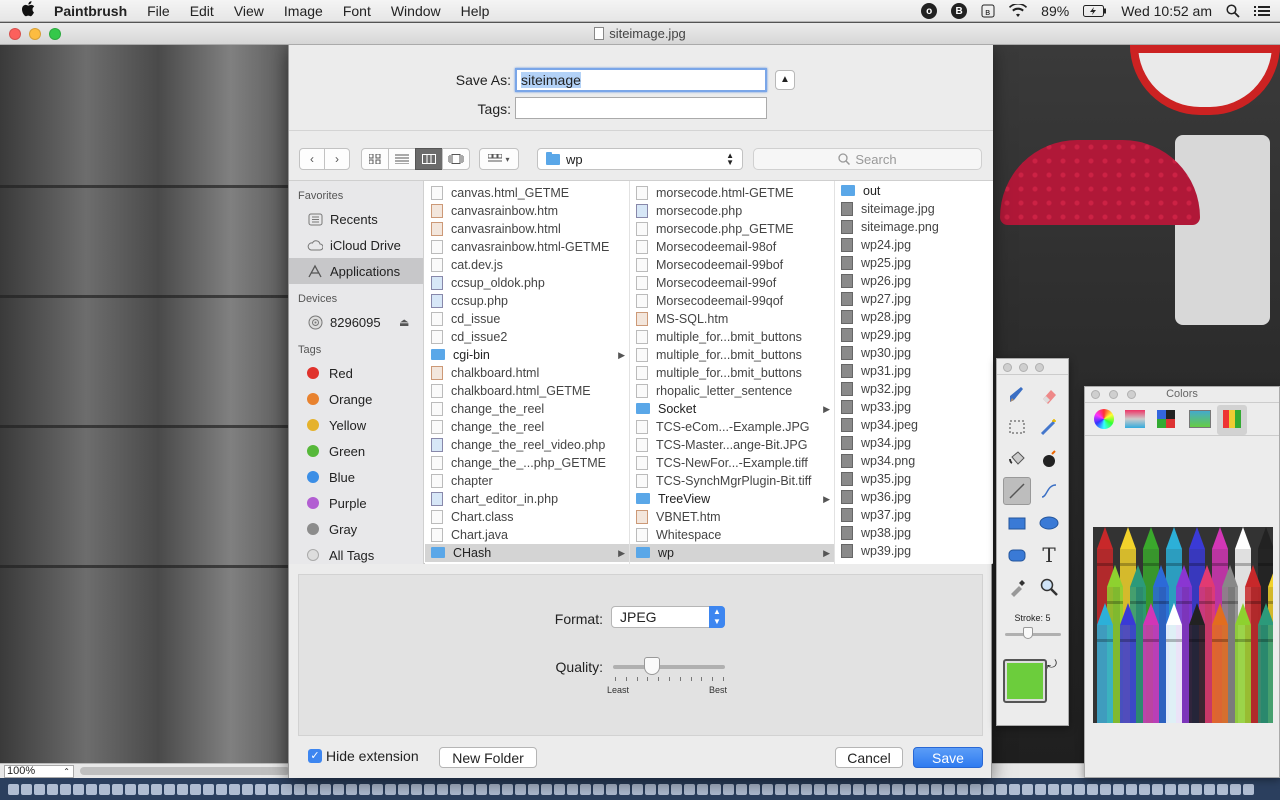 The image size is (1280, 800). What do you see at coordinates (527, 391) in the screenshot?
I see `file-row: chalkboard.html_GETME` at bounding box center [527, 391].